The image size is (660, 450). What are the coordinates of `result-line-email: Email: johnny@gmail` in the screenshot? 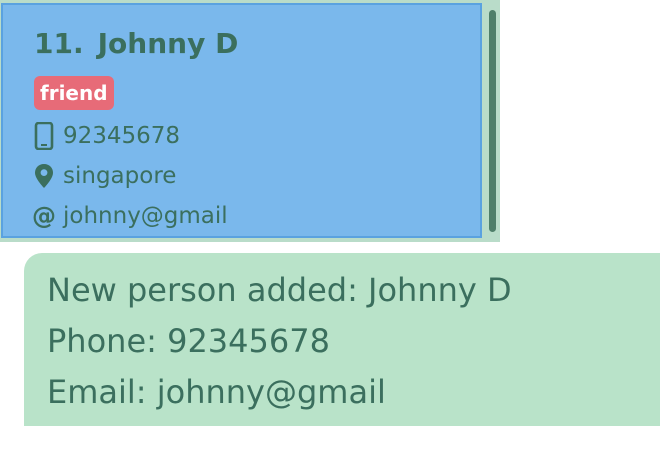 It's located at (216, 392).